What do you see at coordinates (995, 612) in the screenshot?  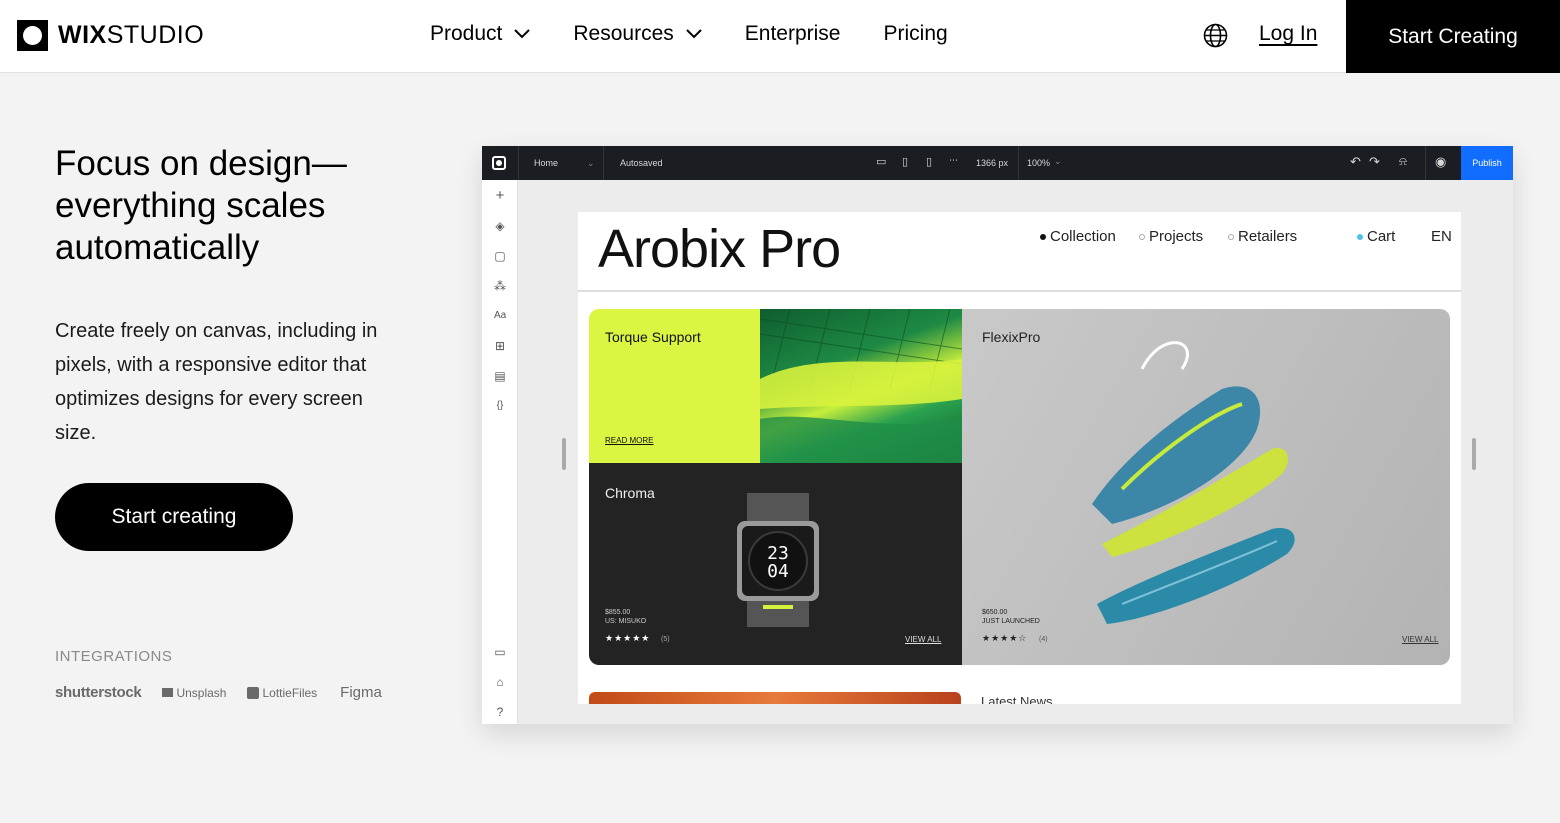 I see `card-price: $650.00` at bounding box center [995, 612].